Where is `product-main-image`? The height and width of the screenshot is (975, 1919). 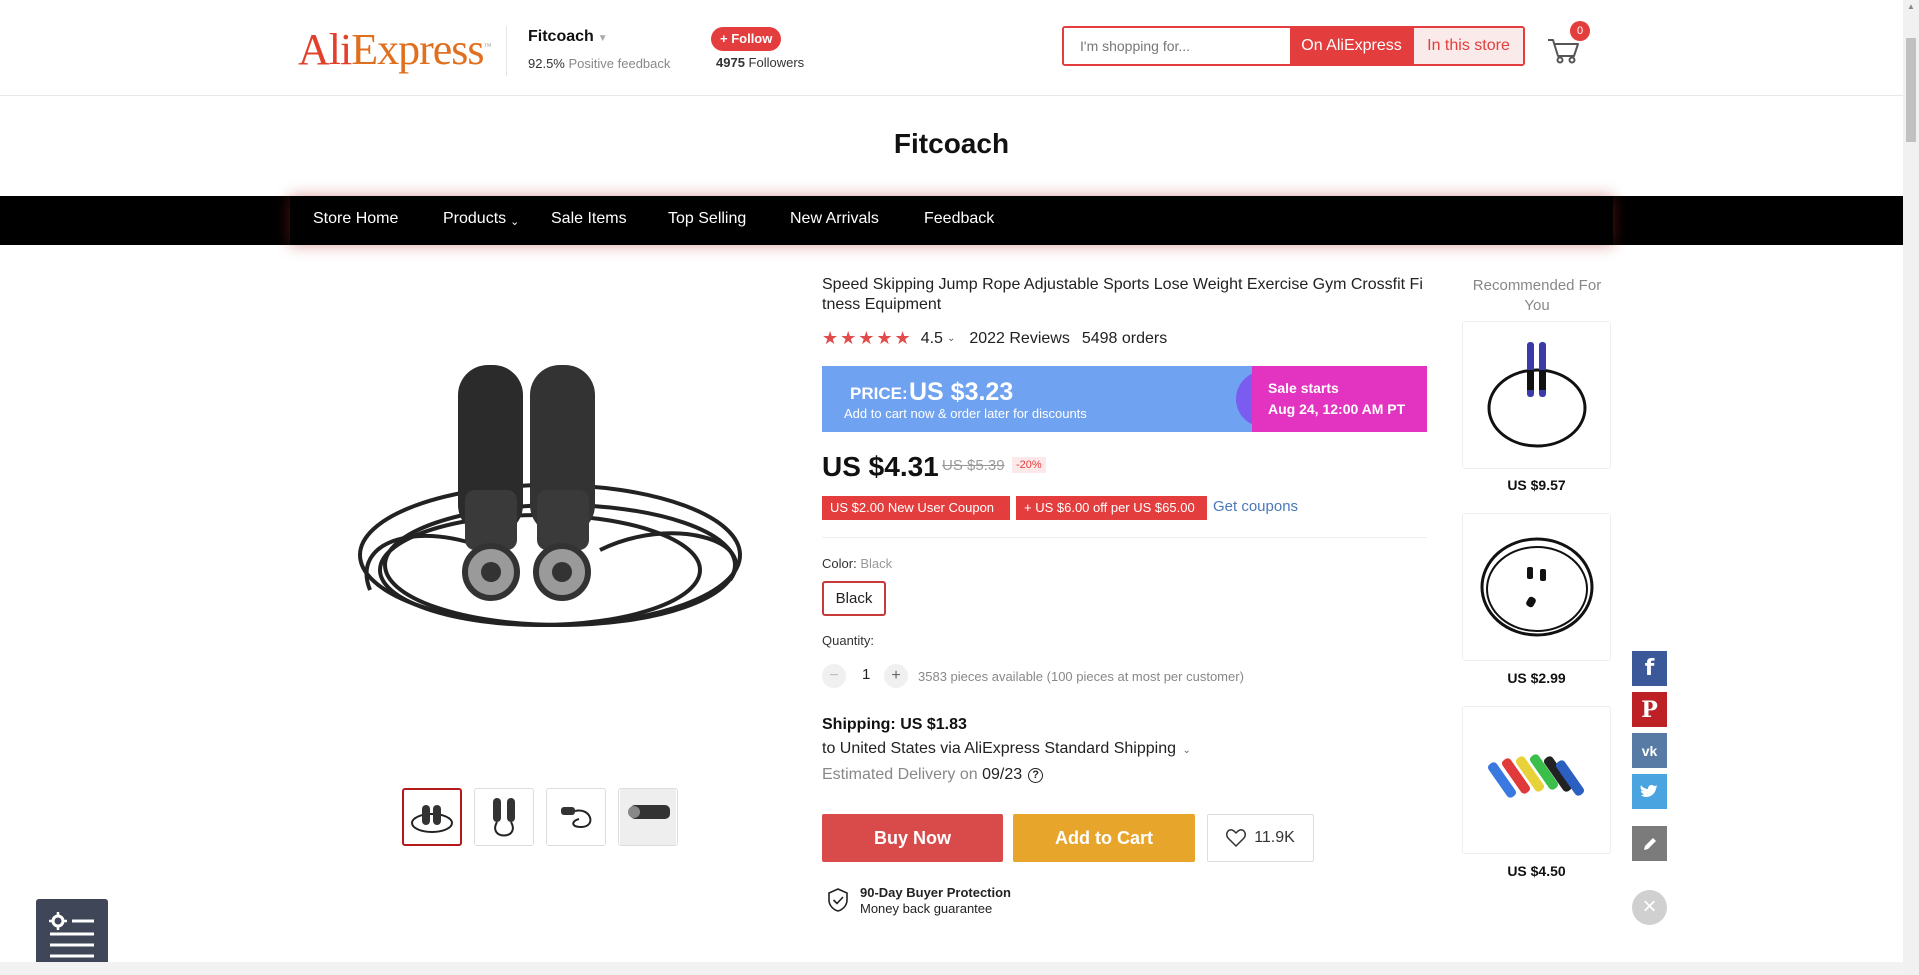
product-main-image is located at coordinates (550, 510).